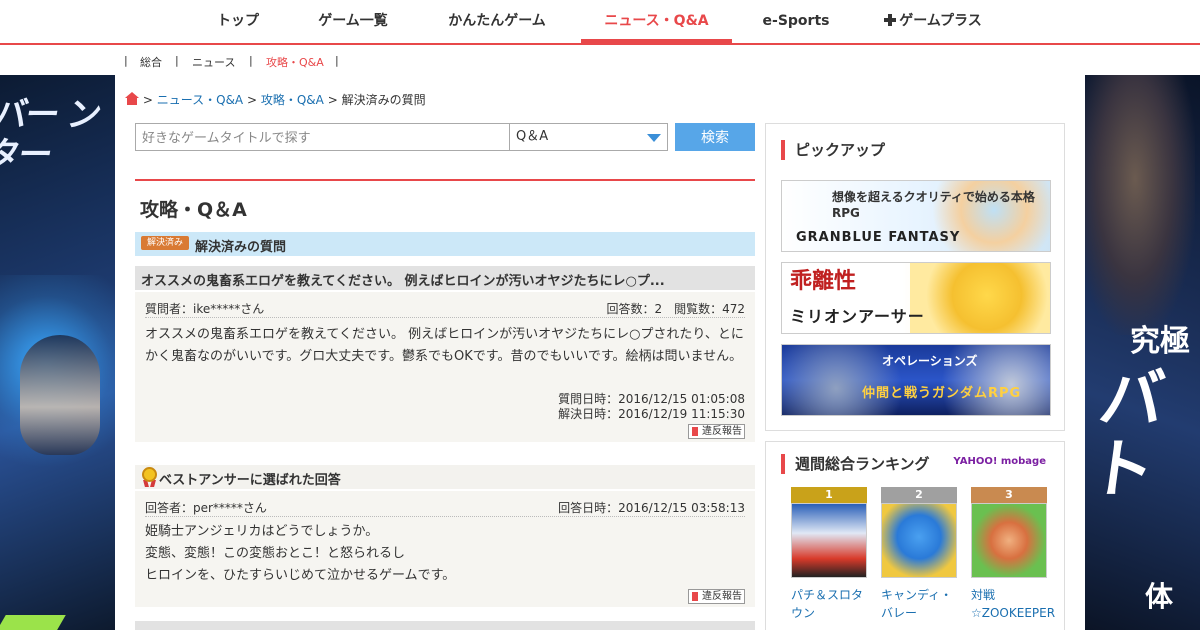 This screenshot has height=630, width=1200. Describe the element at coordinates (497, 21) in the screenshot. I see `nav-easy-games: かんたんゲーム` at that location.